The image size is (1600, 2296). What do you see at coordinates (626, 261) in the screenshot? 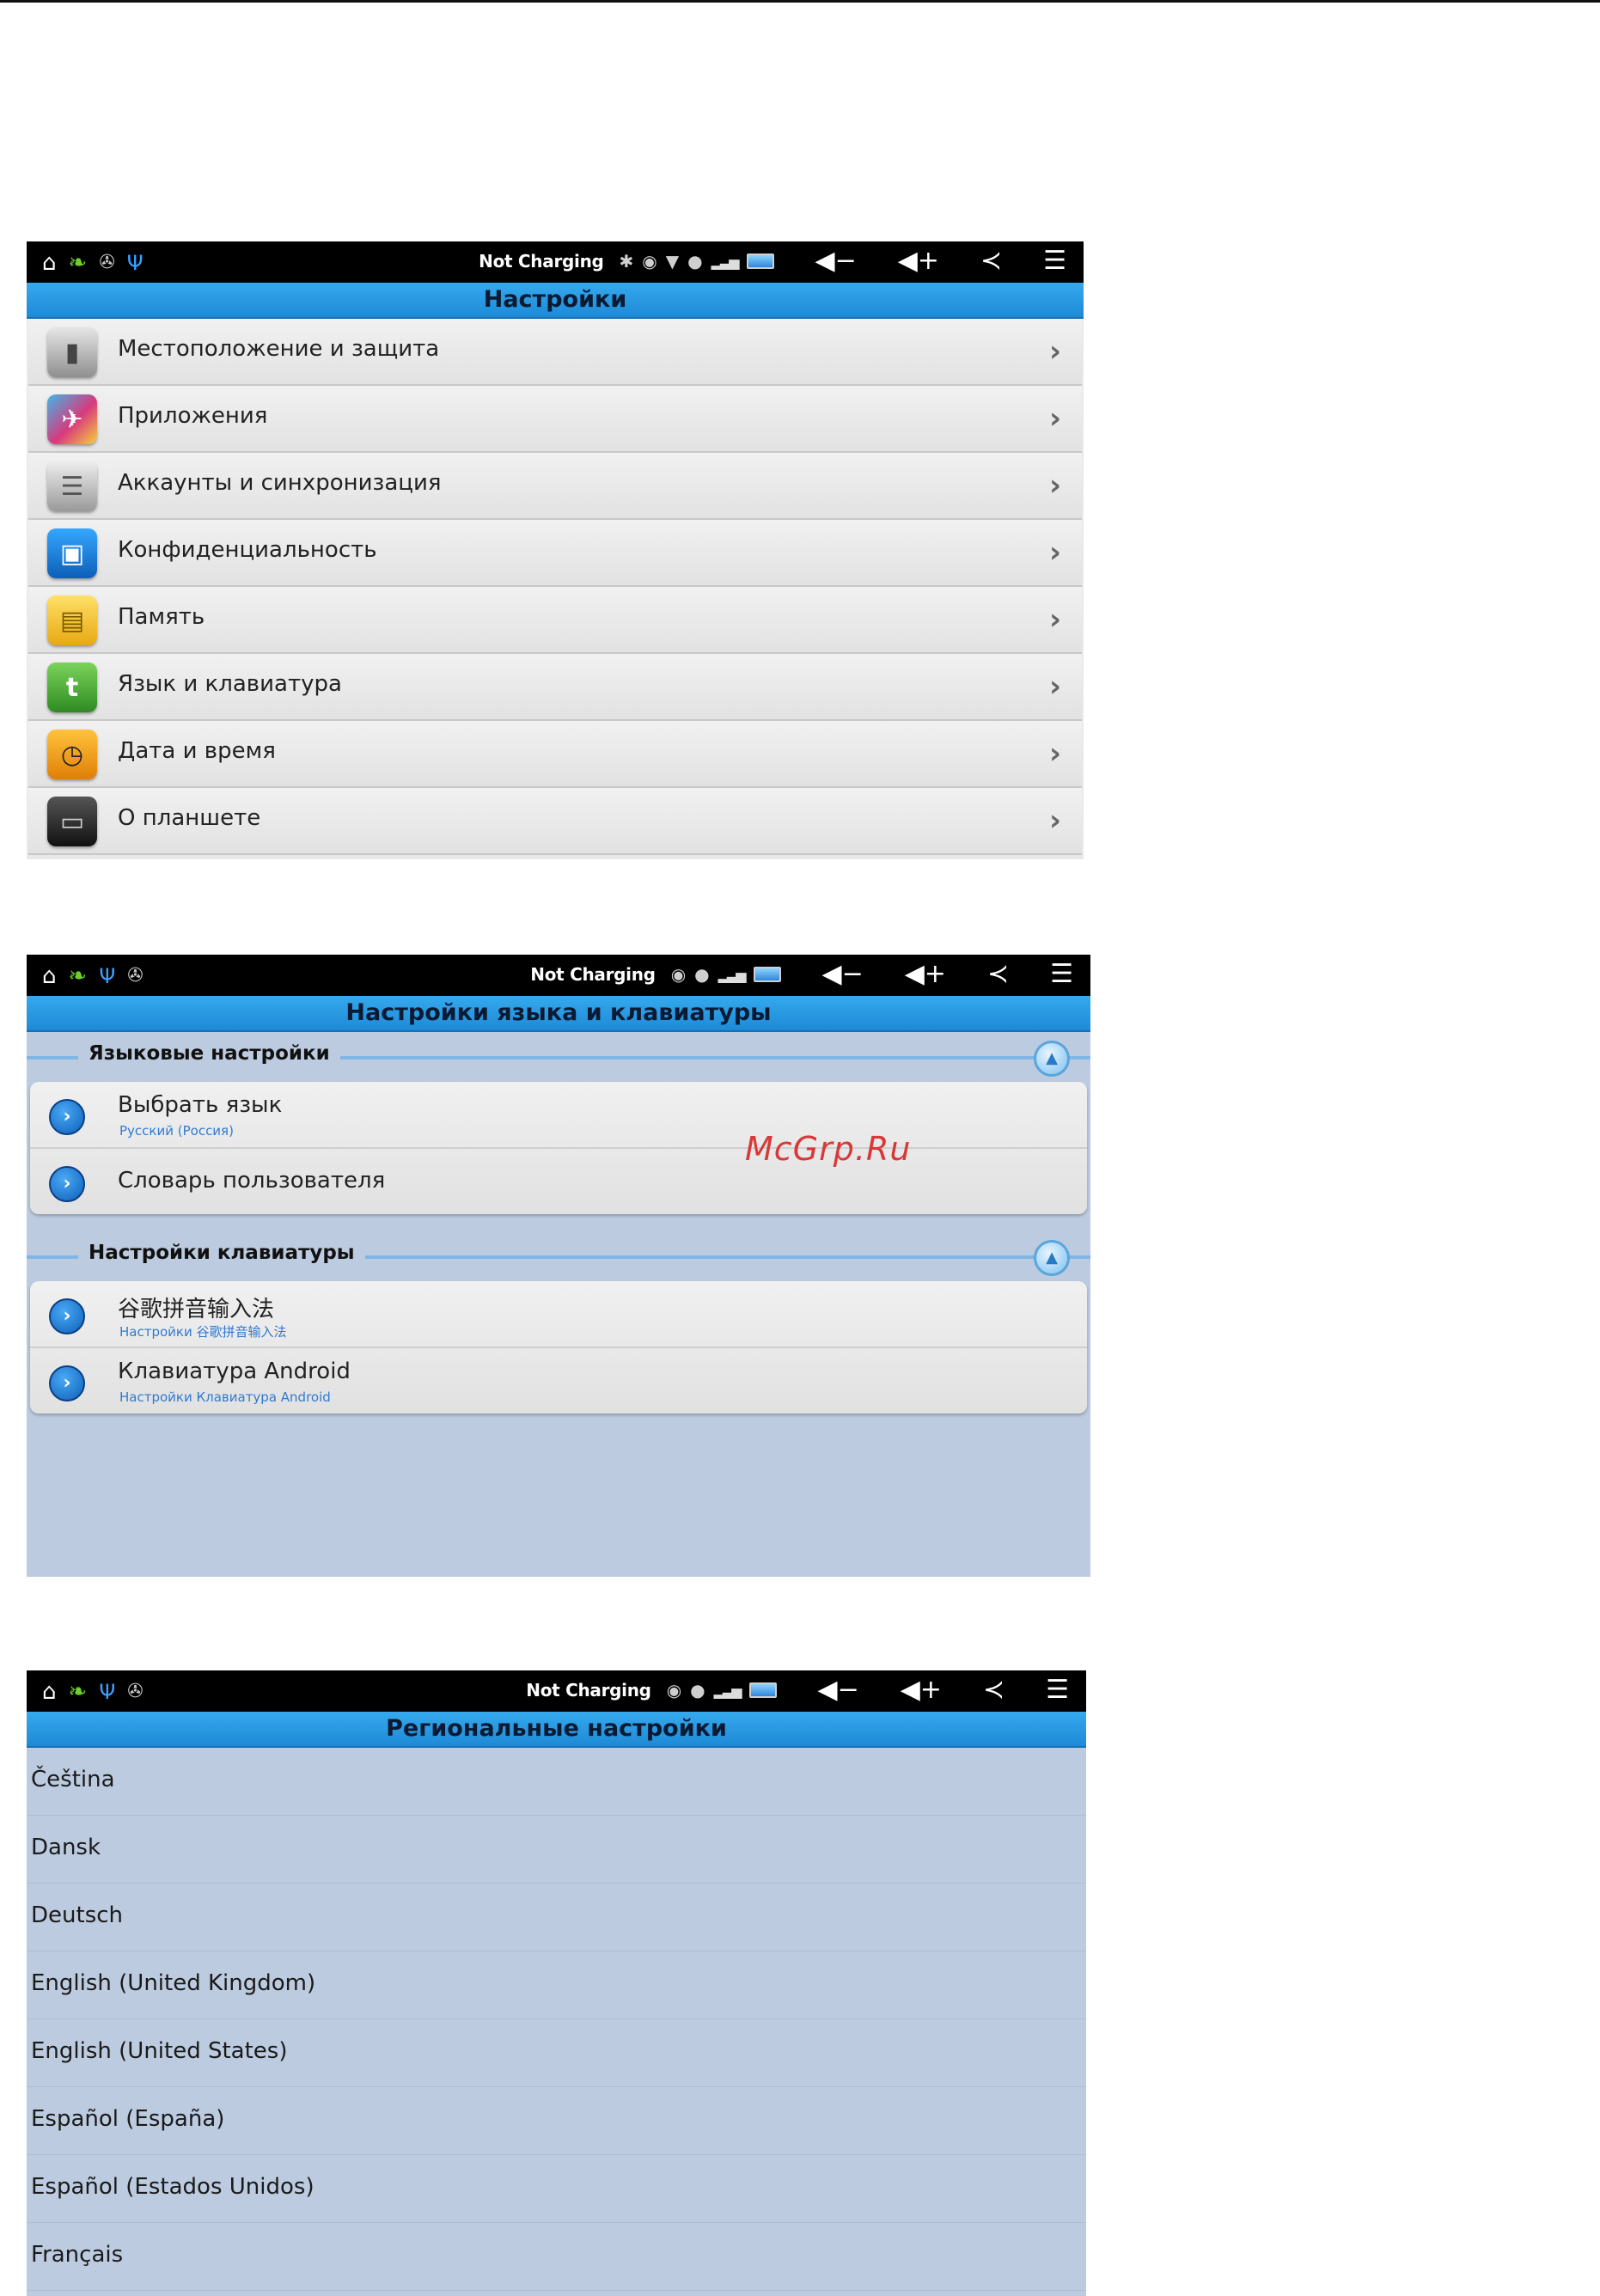
I see `bluetooth-icon: ✱` at bounding box center [626, 261].